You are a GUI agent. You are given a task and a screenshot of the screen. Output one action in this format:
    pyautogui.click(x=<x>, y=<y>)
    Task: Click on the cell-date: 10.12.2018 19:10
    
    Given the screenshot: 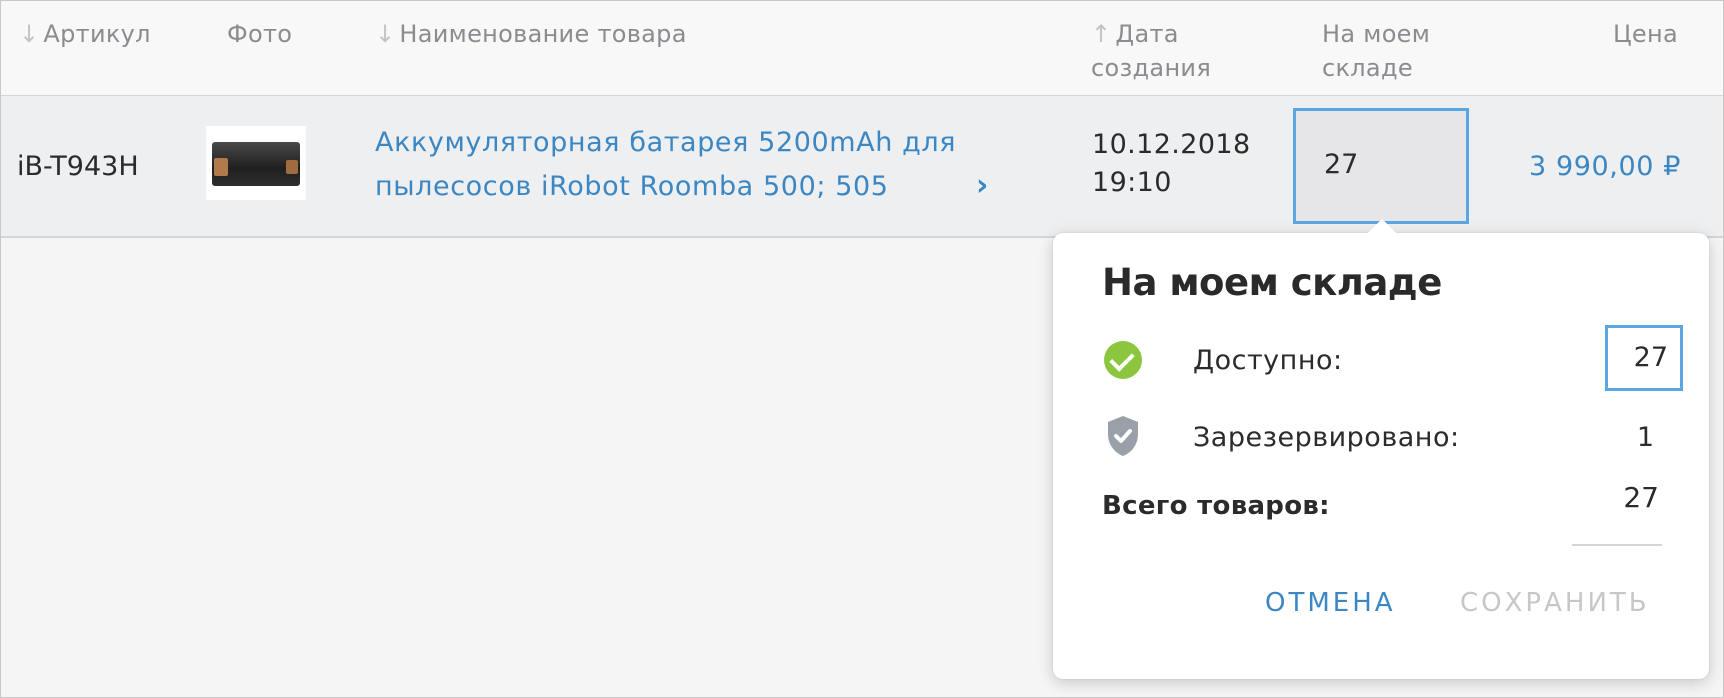 What is the action you would take?
    pyautogui.click(x=1171, y=164)
    